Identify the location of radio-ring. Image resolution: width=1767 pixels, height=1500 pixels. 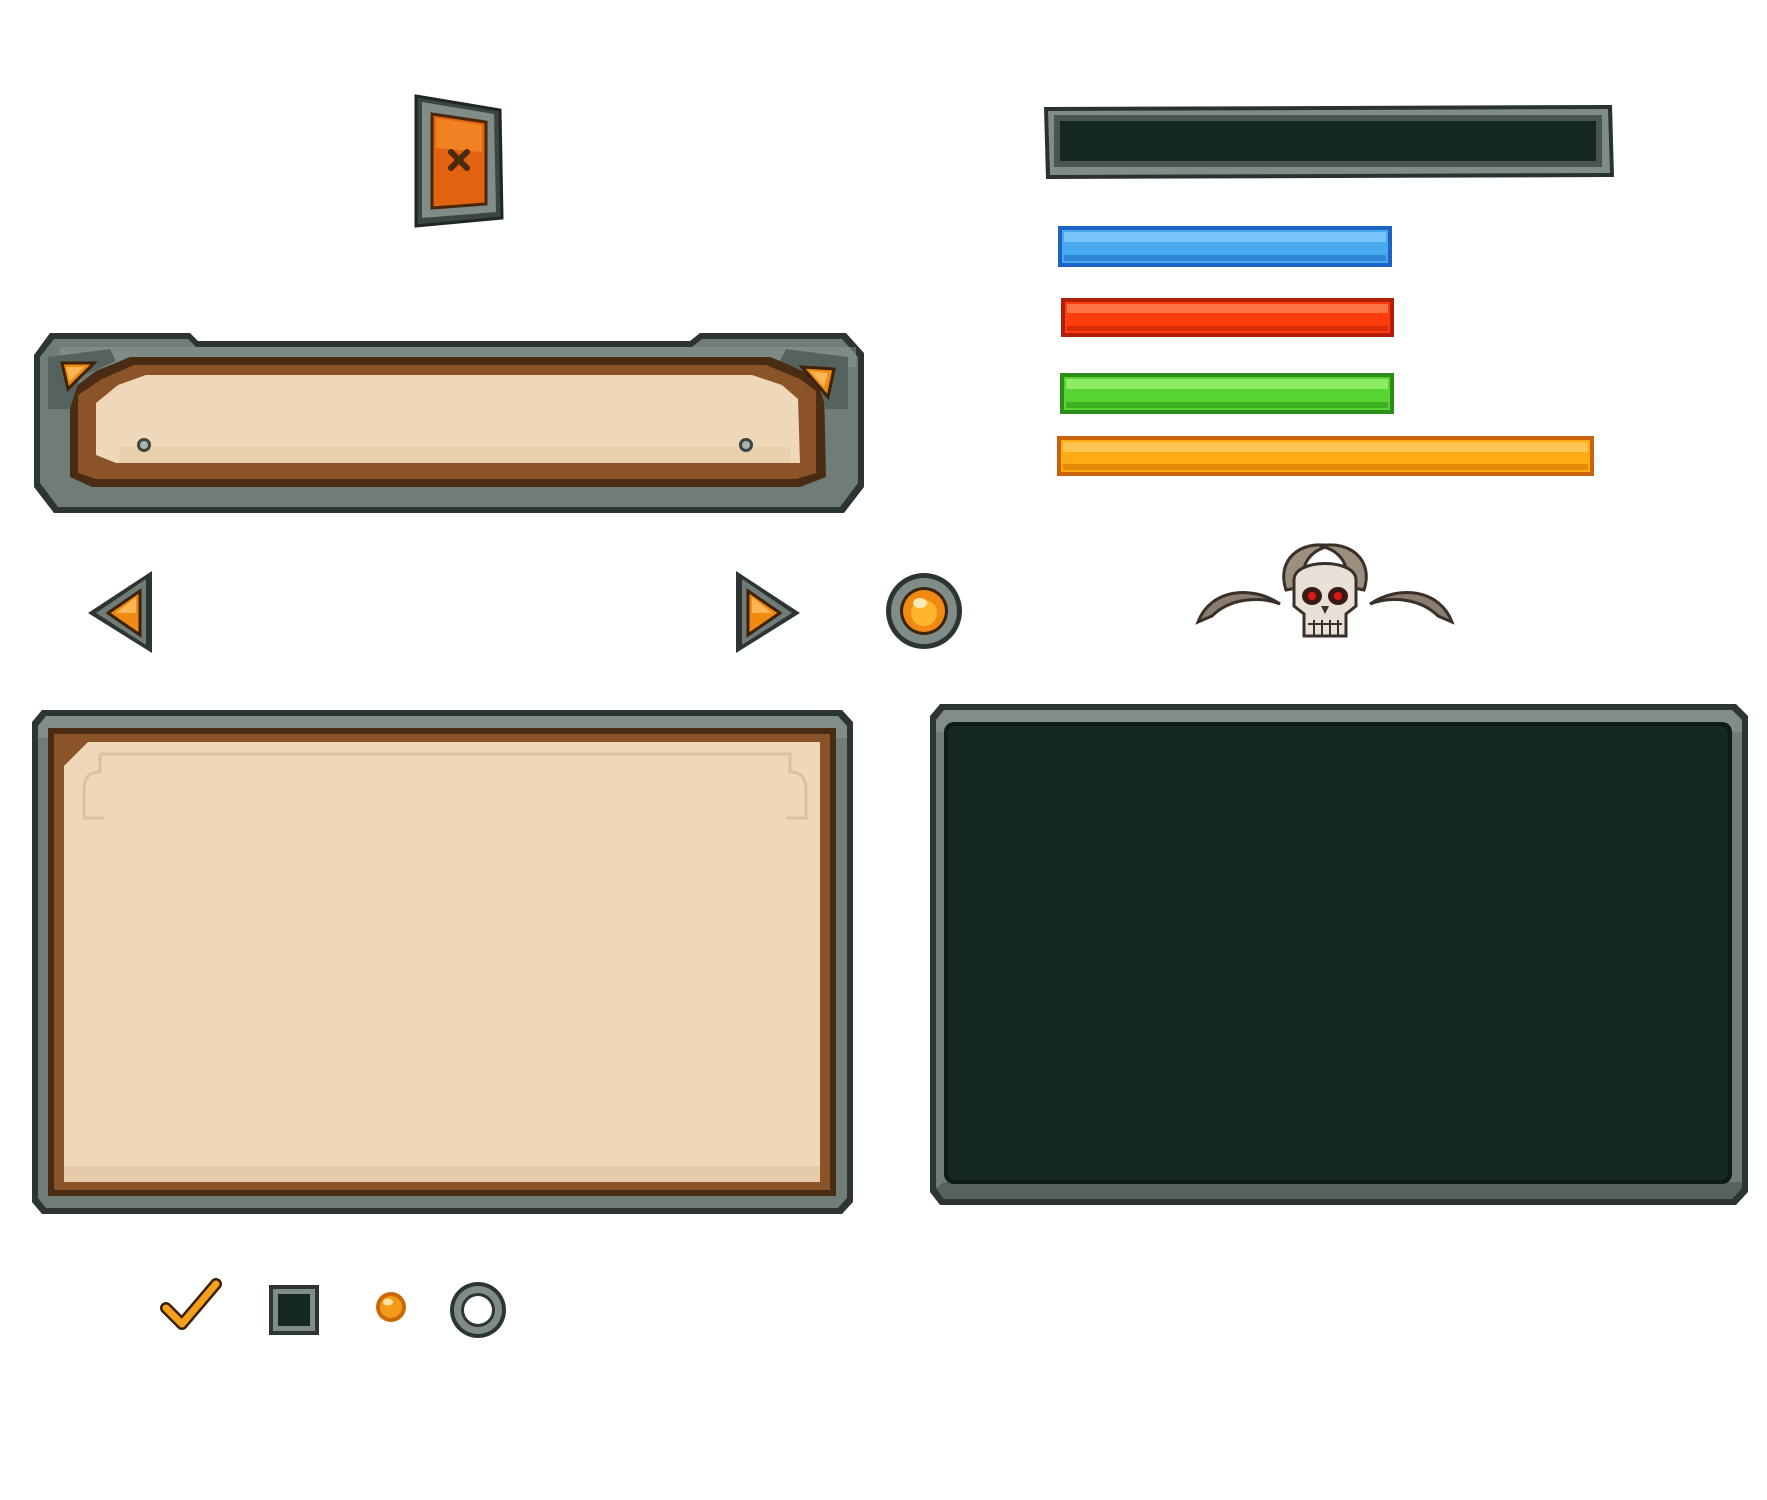
(478, 1310).